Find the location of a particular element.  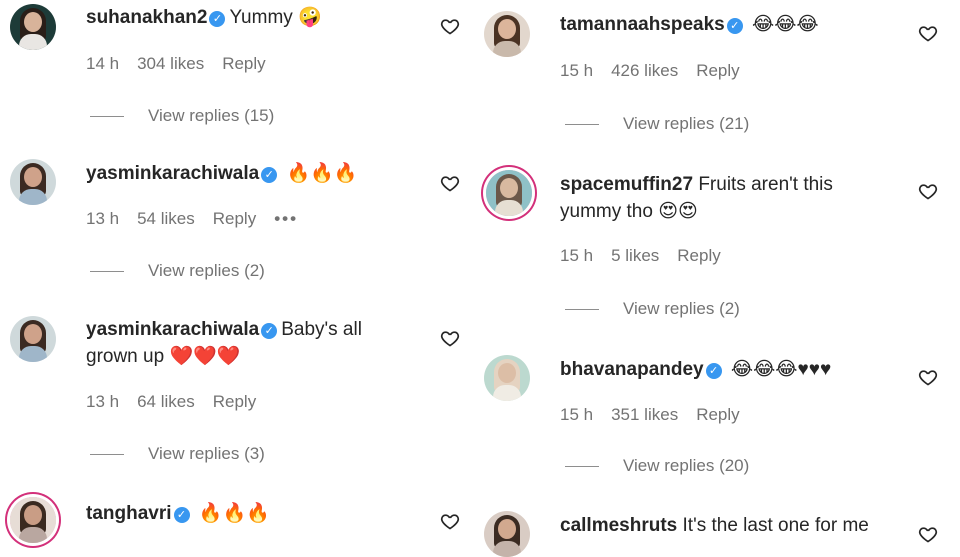

comment-emoji: 🤪 is located at coordinates (310, 17).